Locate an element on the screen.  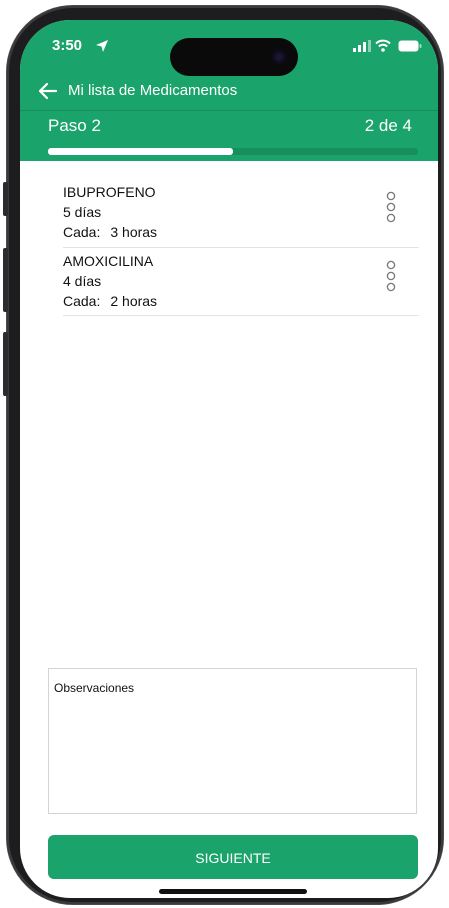
medication-frequency: Cada: 2 horas is located at coordinates (241, 301).